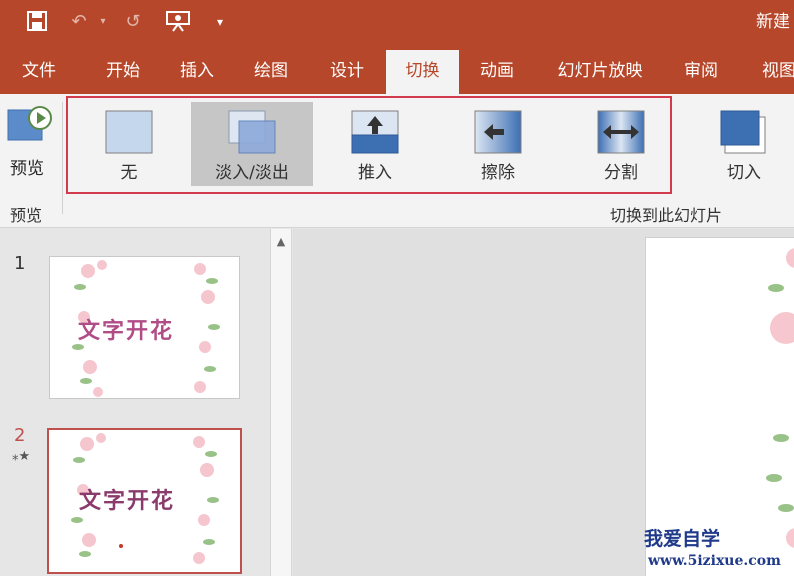 Image resolution: width=794 pixels, height=576 pixels. Describe the element at coordinates (103, 22) in the screenshot. I see `undo-dropdown-icon: ▾` at that location.